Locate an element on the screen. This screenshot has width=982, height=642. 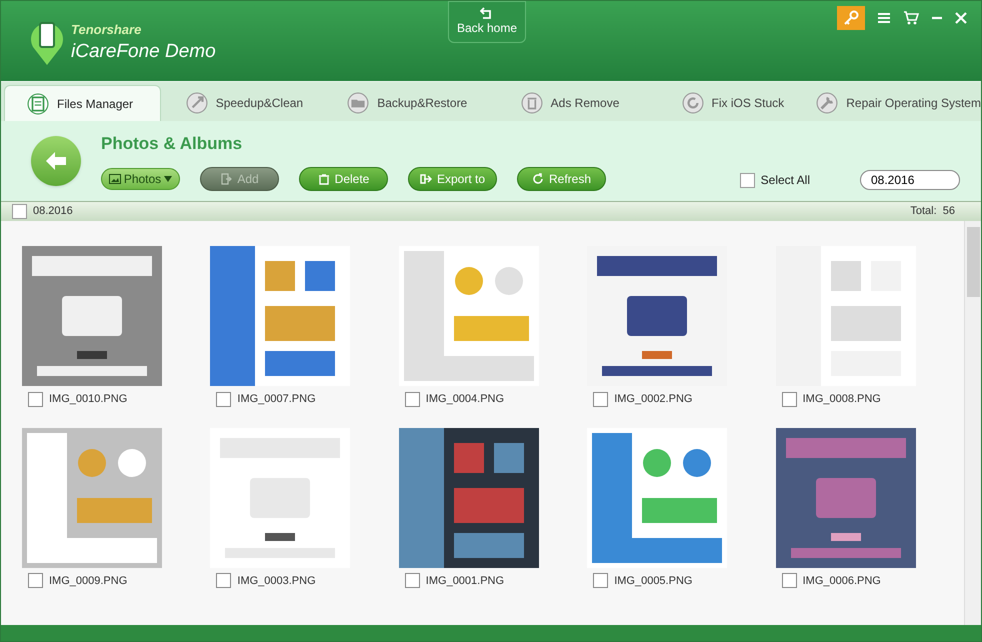
date-field: 08.2016 is located at coordinates (910, 180).